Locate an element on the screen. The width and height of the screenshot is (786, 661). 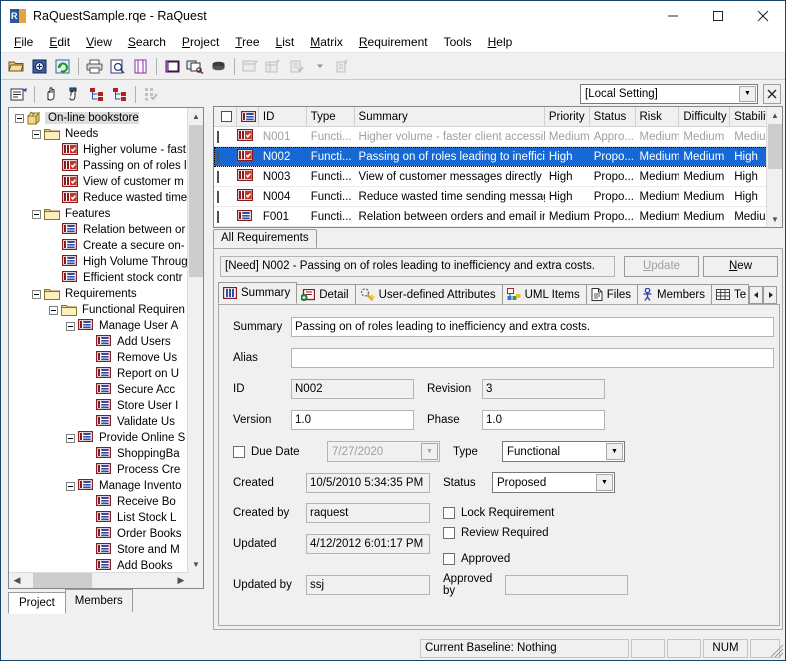
hand-drag-icon is located at coordinates (73, 94).